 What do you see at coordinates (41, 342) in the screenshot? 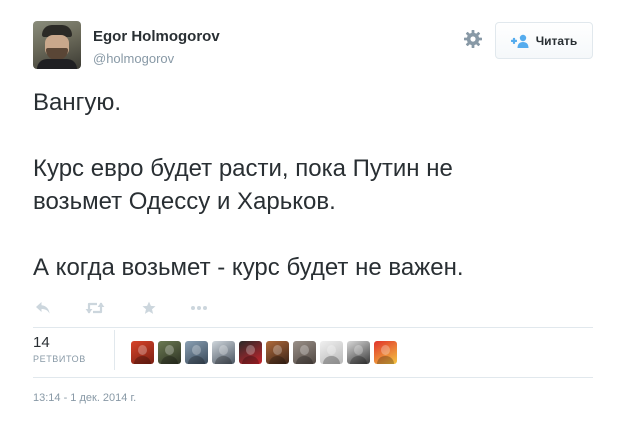
I see `retweet-count: 14` at bounding box center [41, 342].